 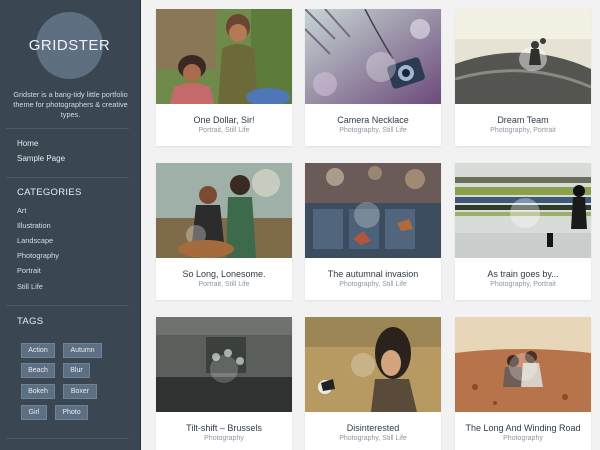 What do you see at coordinates (373, 428) in the screenshot?
I see `post-title: Disinterested` at bounding box center [373, 428].